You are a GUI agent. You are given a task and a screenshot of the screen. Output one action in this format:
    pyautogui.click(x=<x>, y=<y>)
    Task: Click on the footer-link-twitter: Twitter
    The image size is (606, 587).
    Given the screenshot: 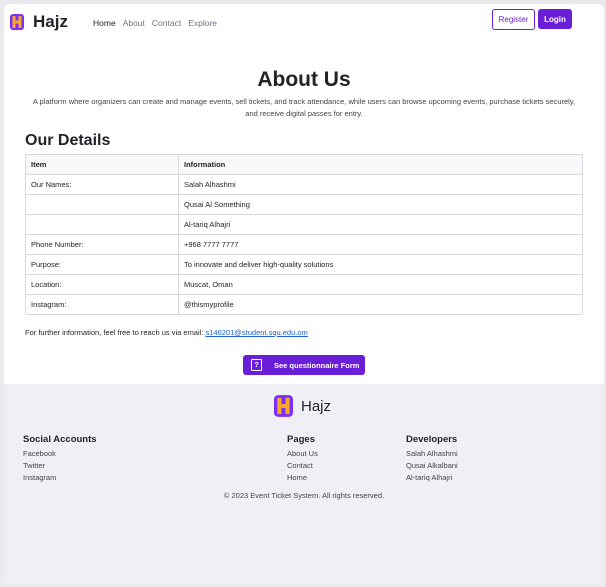 What is the action you would take?
    pyautogui.click(x=60, y=466)
    